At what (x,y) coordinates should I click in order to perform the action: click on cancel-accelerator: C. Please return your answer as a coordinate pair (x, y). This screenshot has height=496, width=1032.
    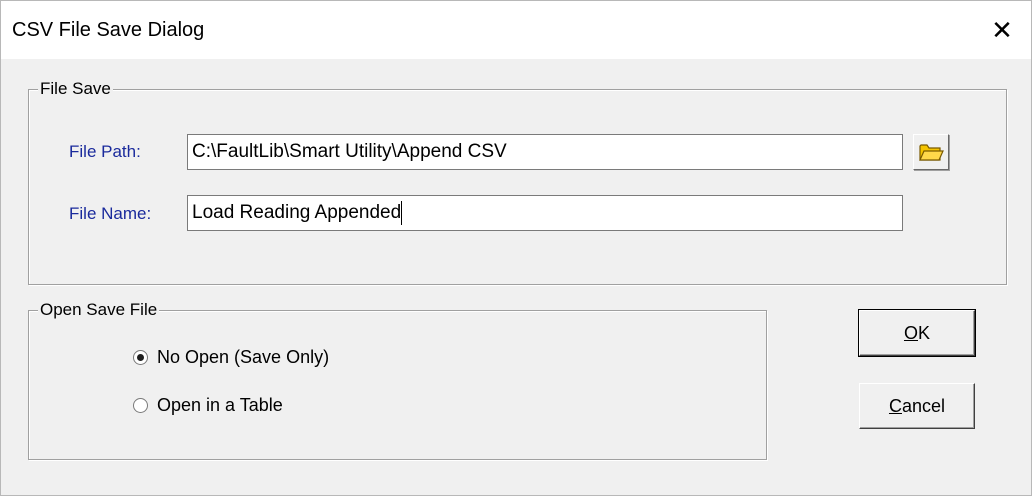
    Looking at the image, I should click on (895, 405).